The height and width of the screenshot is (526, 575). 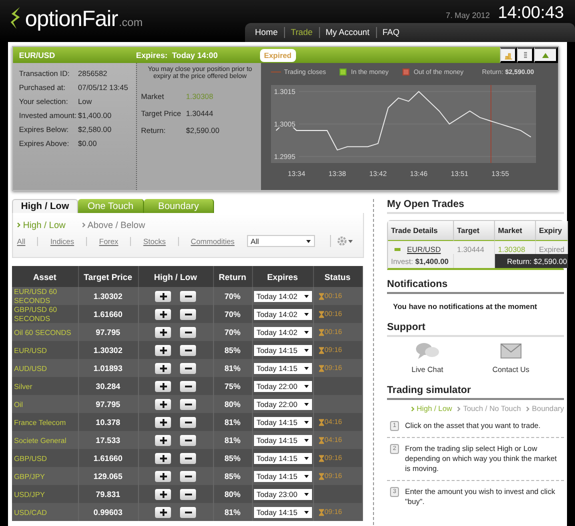 What do you see at coordinates (108, 422) in the screenshot?
I see `table-cell: 10.378` at bounding box center [108, 422].